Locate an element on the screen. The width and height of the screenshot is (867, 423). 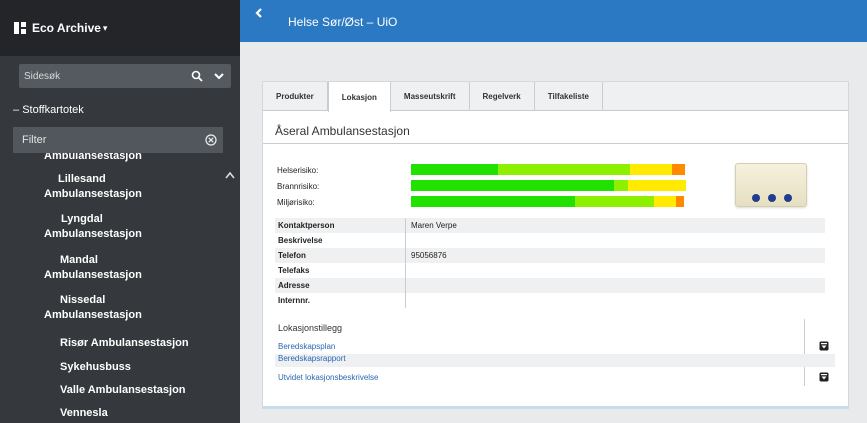
attachment-link: Beredskapsplan is located at coordinates (306, 346).